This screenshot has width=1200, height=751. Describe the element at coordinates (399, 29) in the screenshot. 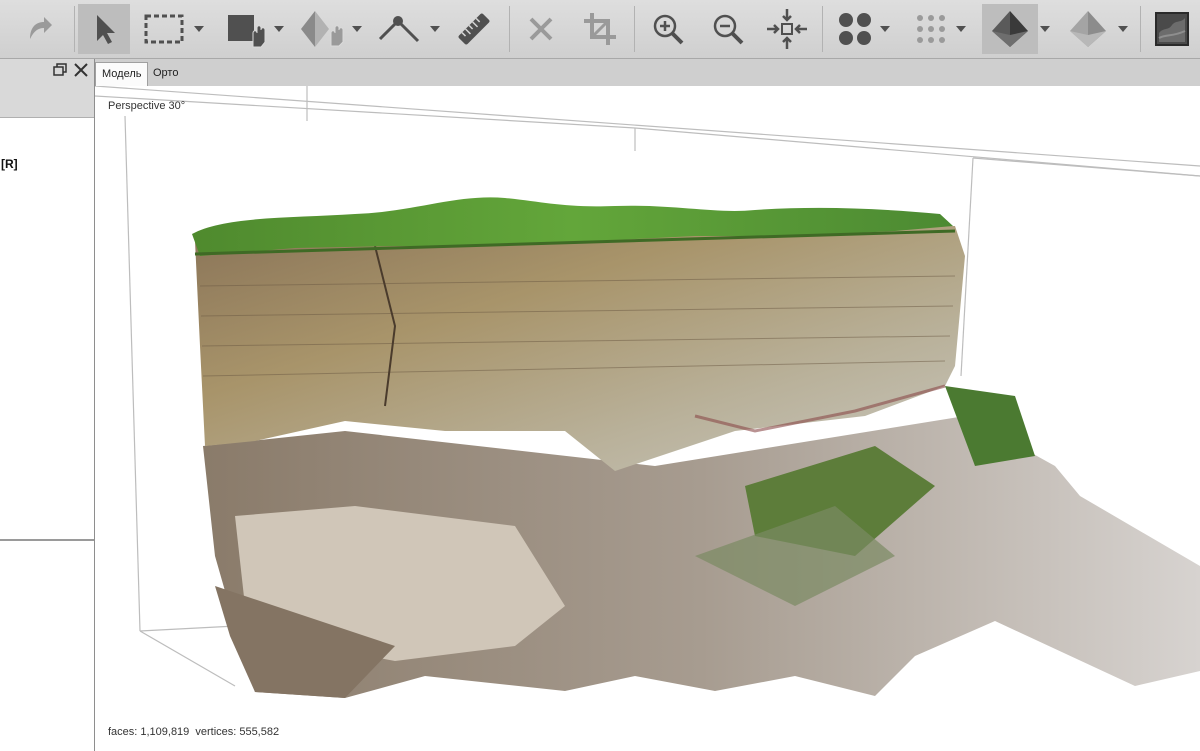

I see `measure-tool-icon` at that location.